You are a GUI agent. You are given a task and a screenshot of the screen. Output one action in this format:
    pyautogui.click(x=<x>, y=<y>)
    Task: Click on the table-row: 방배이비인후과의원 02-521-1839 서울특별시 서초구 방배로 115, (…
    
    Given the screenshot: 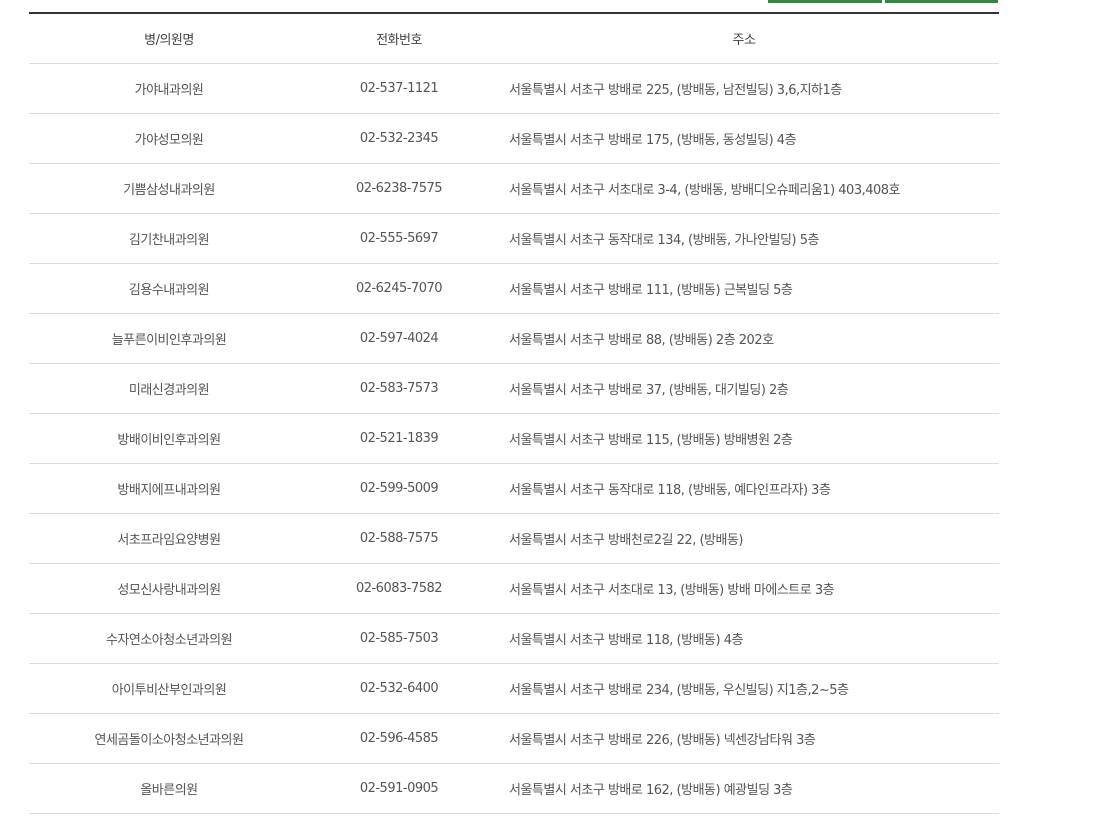 What is the action you would take?
    pyautogui.click(x=514, y=438)
    